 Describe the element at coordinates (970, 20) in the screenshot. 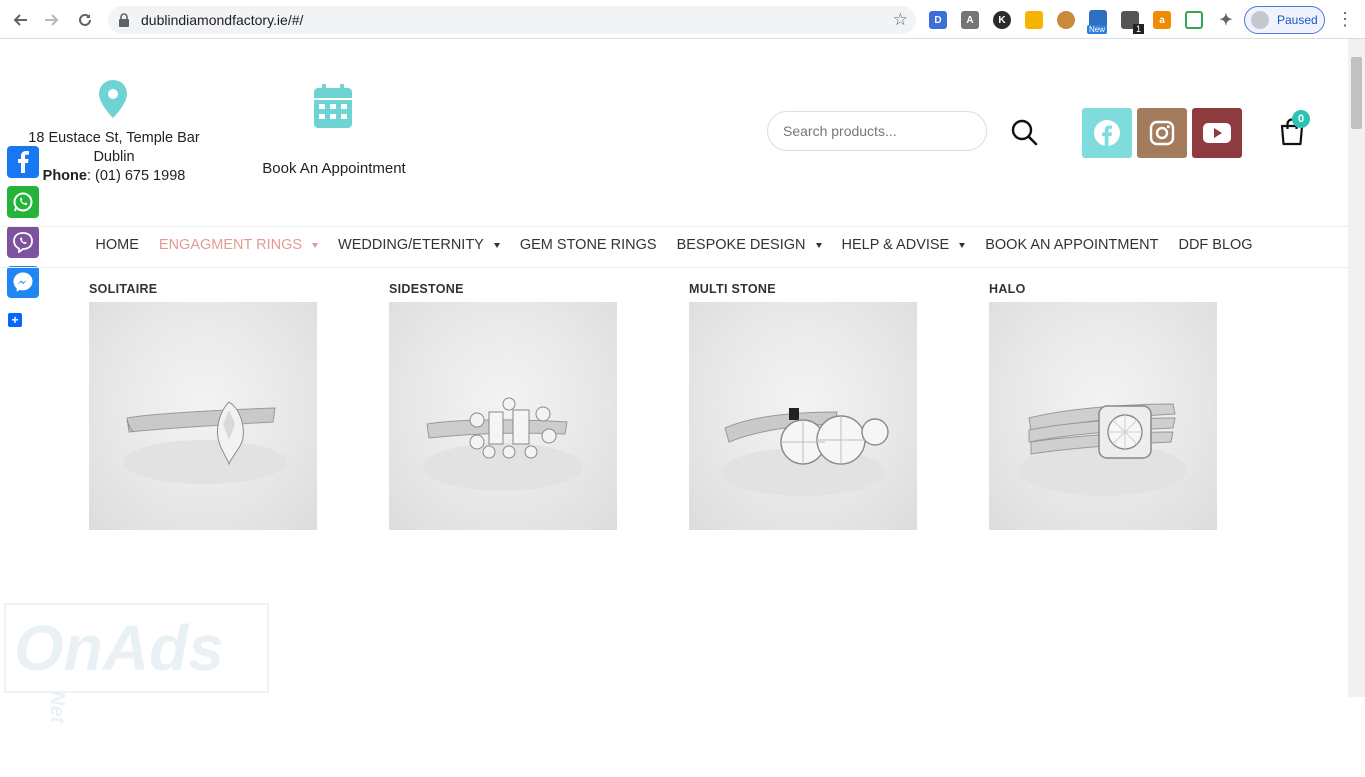

I see `extension-grey-icon: A` at that location.